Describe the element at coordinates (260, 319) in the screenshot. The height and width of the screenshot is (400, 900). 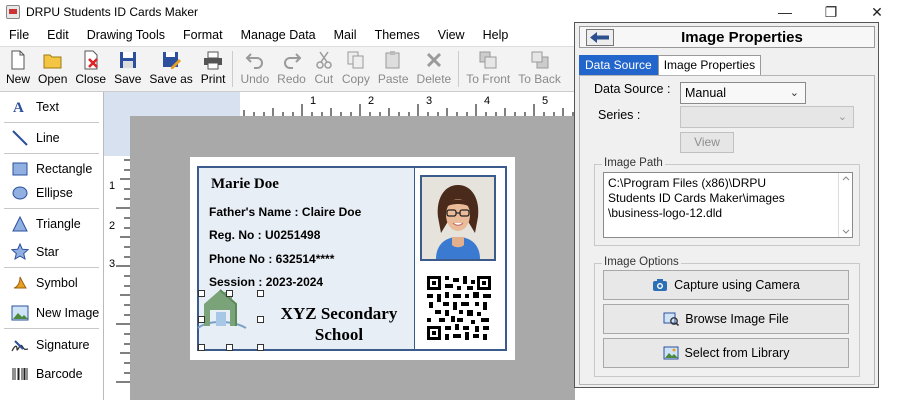
I see `resize-handle-right` at that location.